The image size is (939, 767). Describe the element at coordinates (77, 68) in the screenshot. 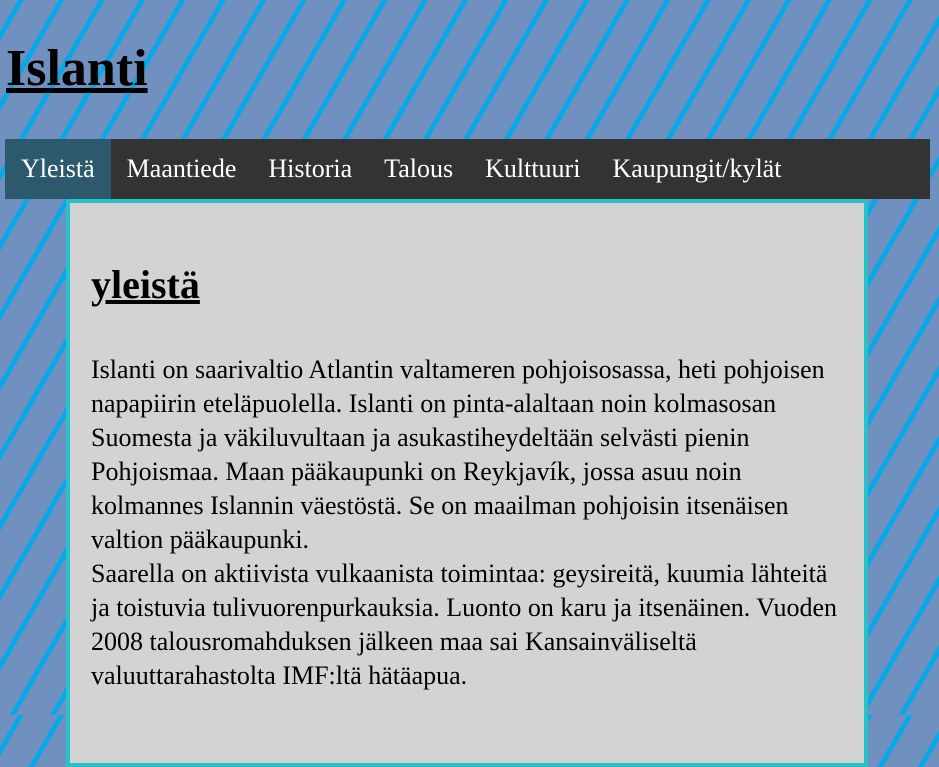

I see `site-title: Islanti` at that location.